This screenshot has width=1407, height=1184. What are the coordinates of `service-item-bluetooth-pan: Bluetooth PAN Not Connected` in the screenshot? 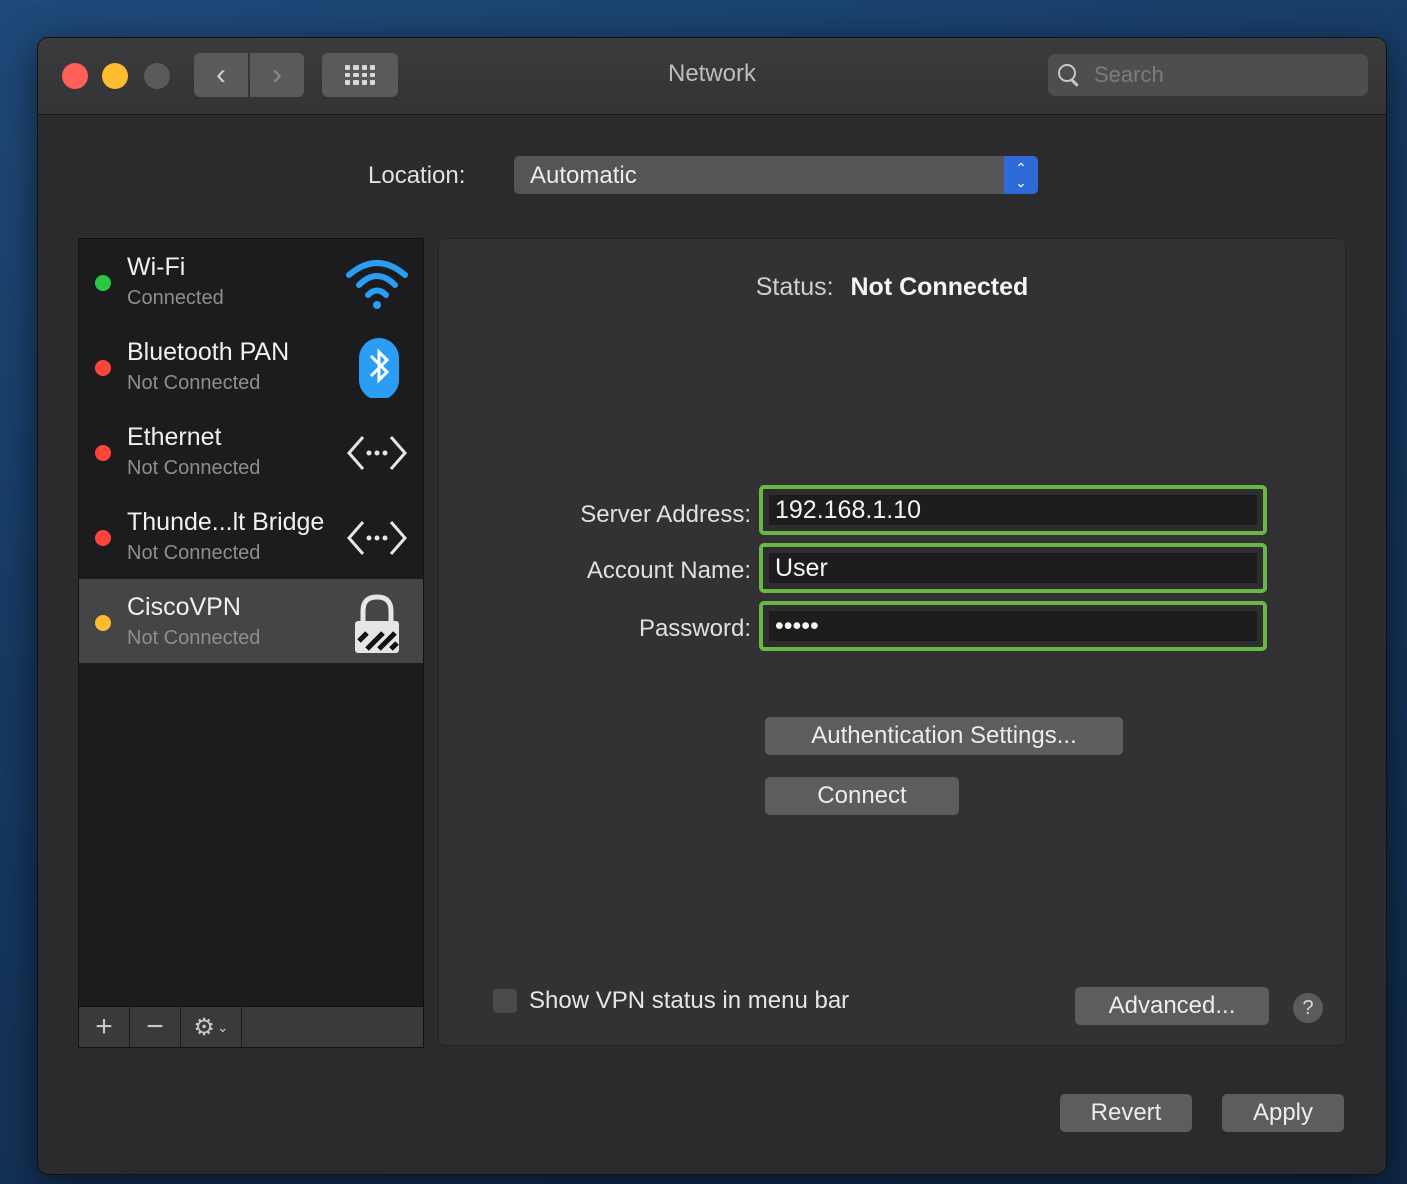 It's located at (251, 366).